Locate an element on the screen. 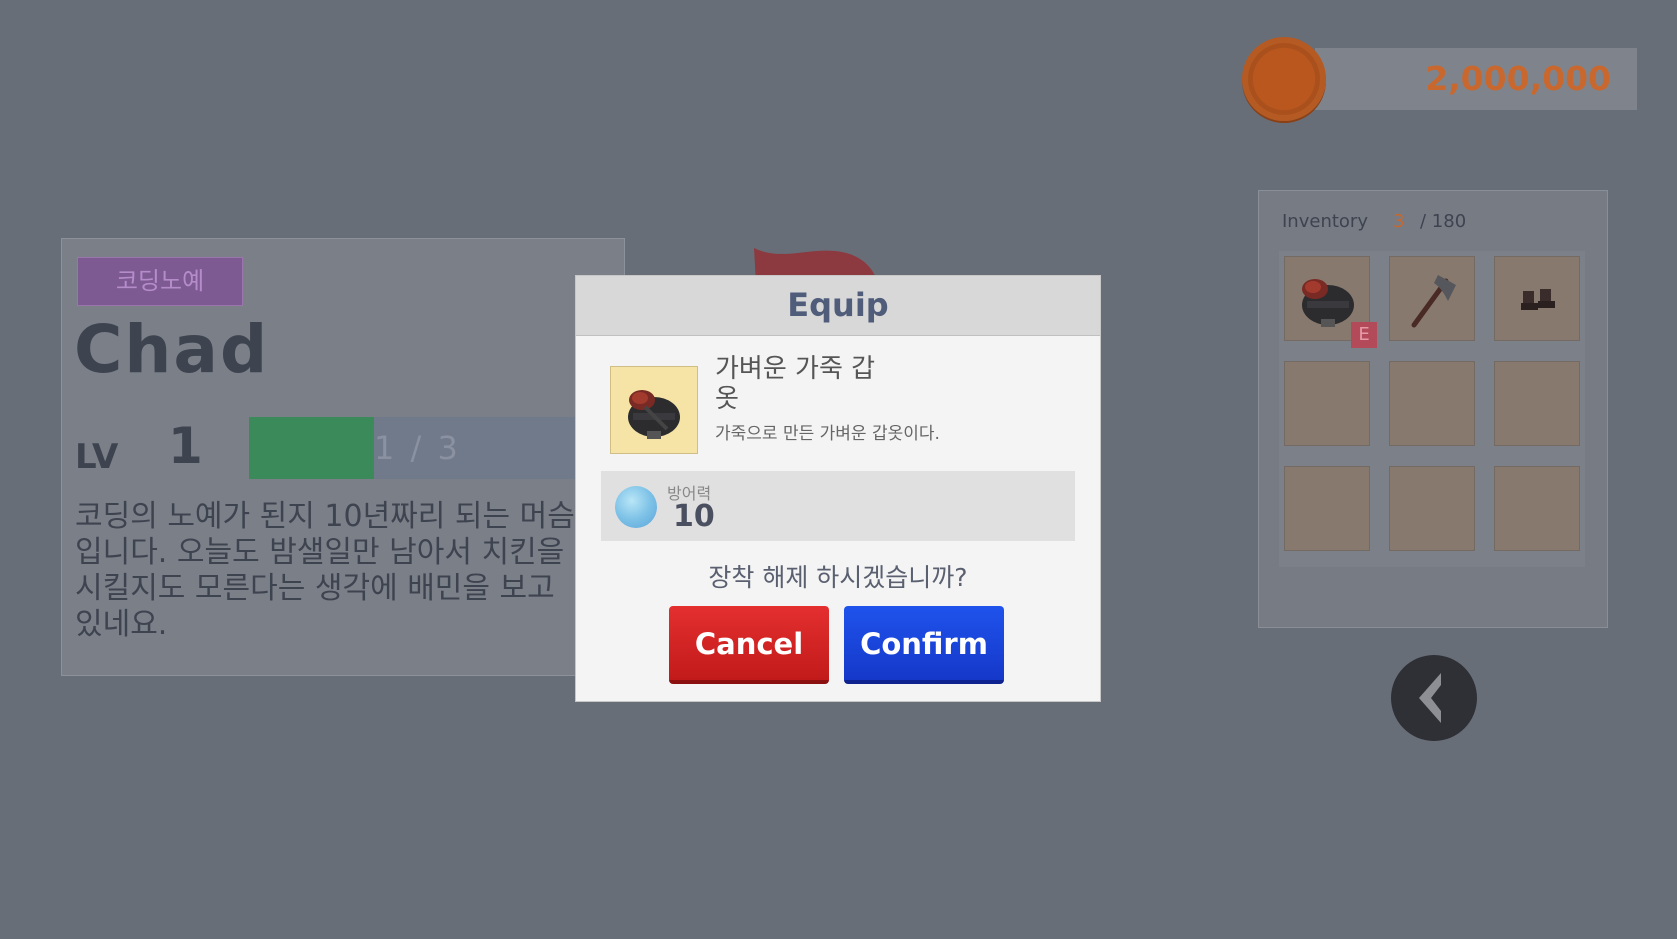 This screenshot has height=939, width=1677. confirm-button: Confirm is located at coordinates (924, 645).